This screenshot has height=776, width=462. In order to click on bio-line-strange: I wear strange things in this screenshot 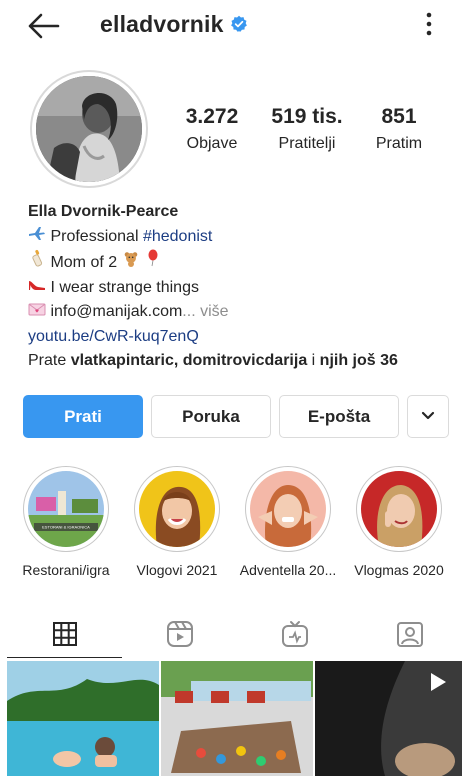, I will do `click(238, 288)`.